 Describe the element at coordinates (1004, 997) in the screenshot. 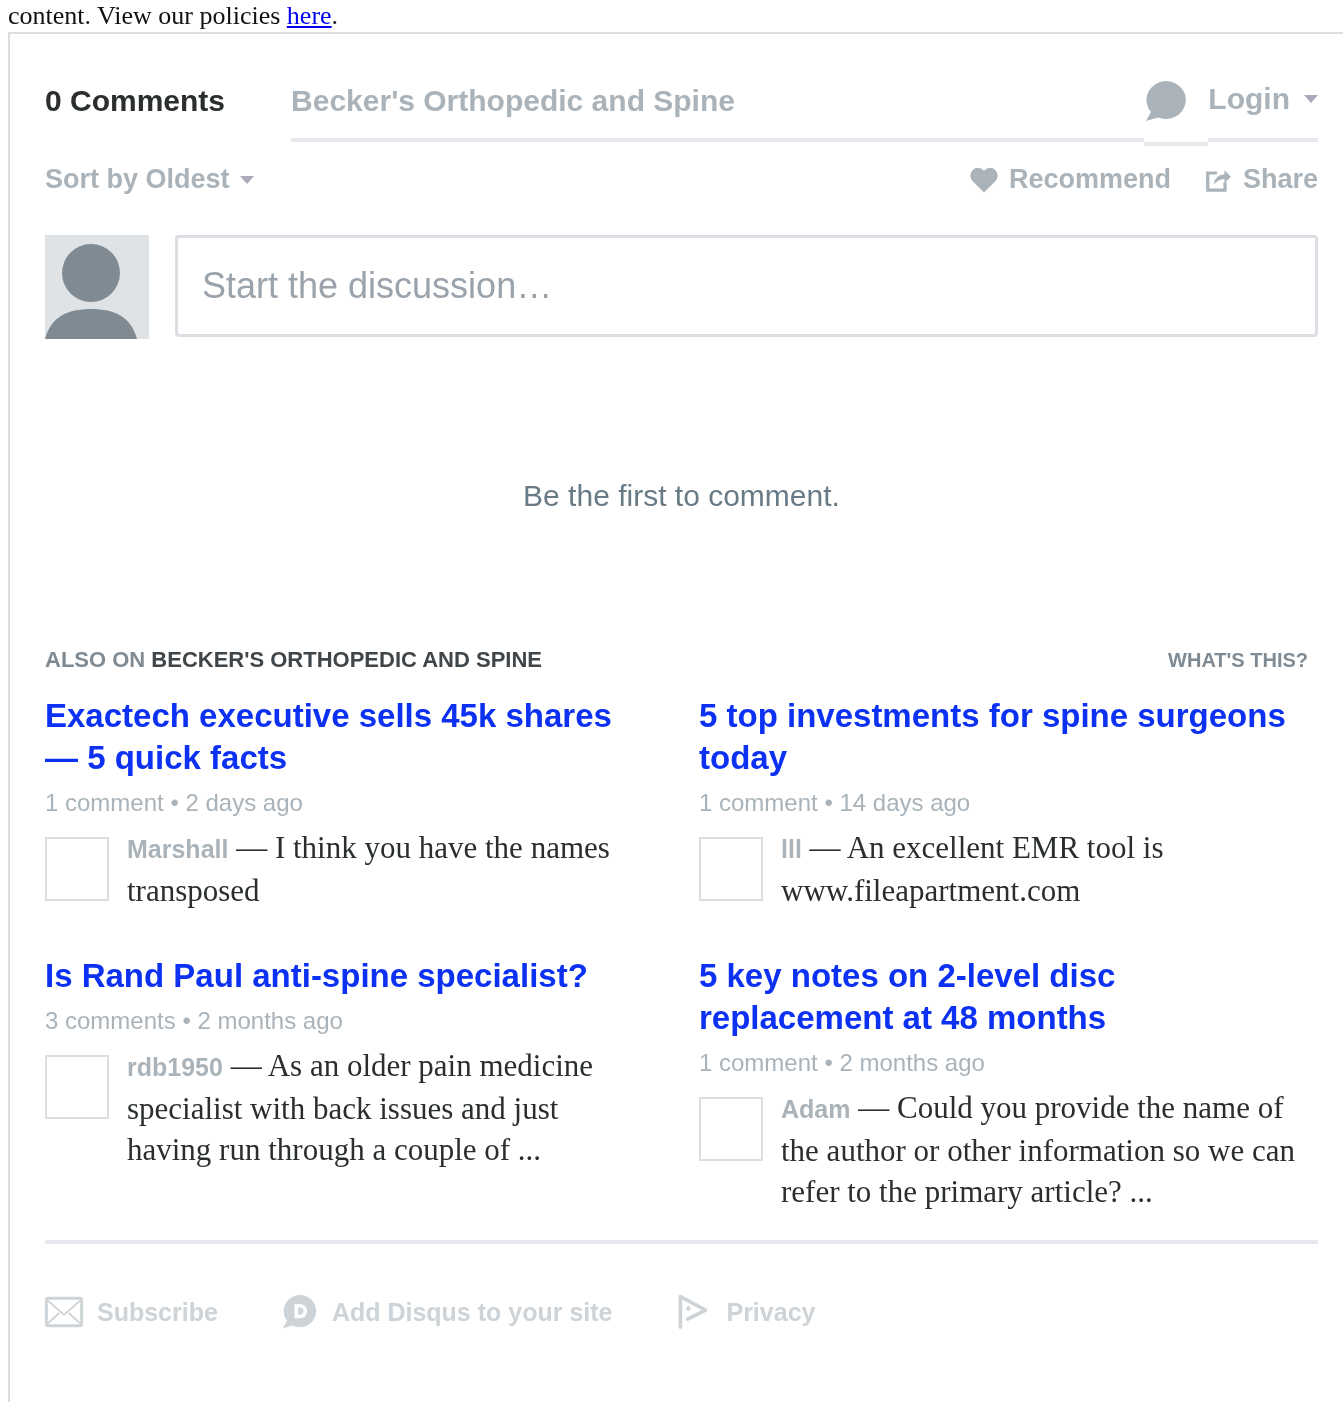

I see `article-link: 5 key notes on 2-level disc replacement at 48 months` at that location.